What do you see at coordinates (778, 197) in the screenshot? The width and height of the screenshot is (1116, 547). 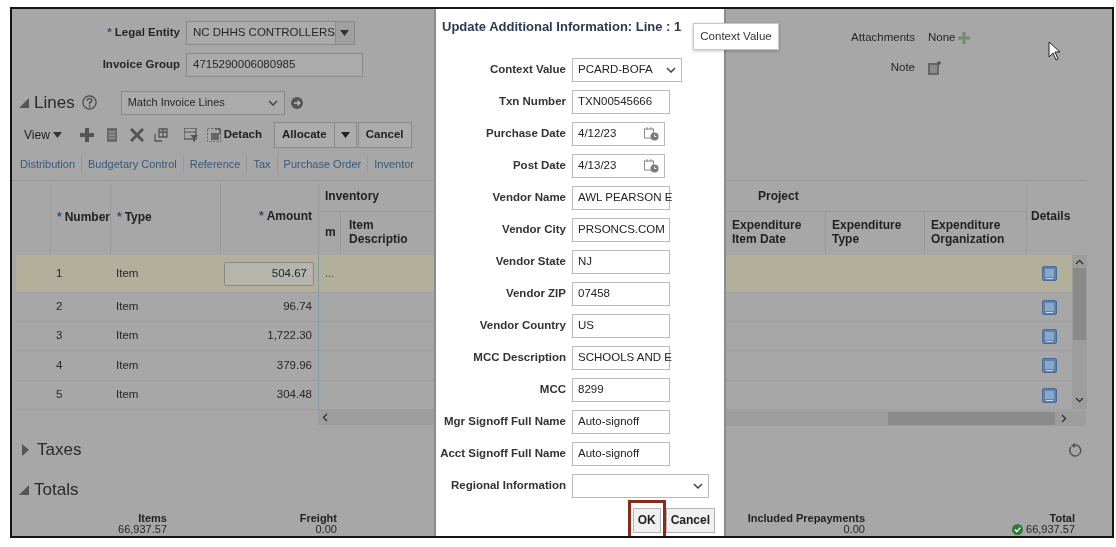 I see `column-group-header: Project` at bounding box center [778, 197].